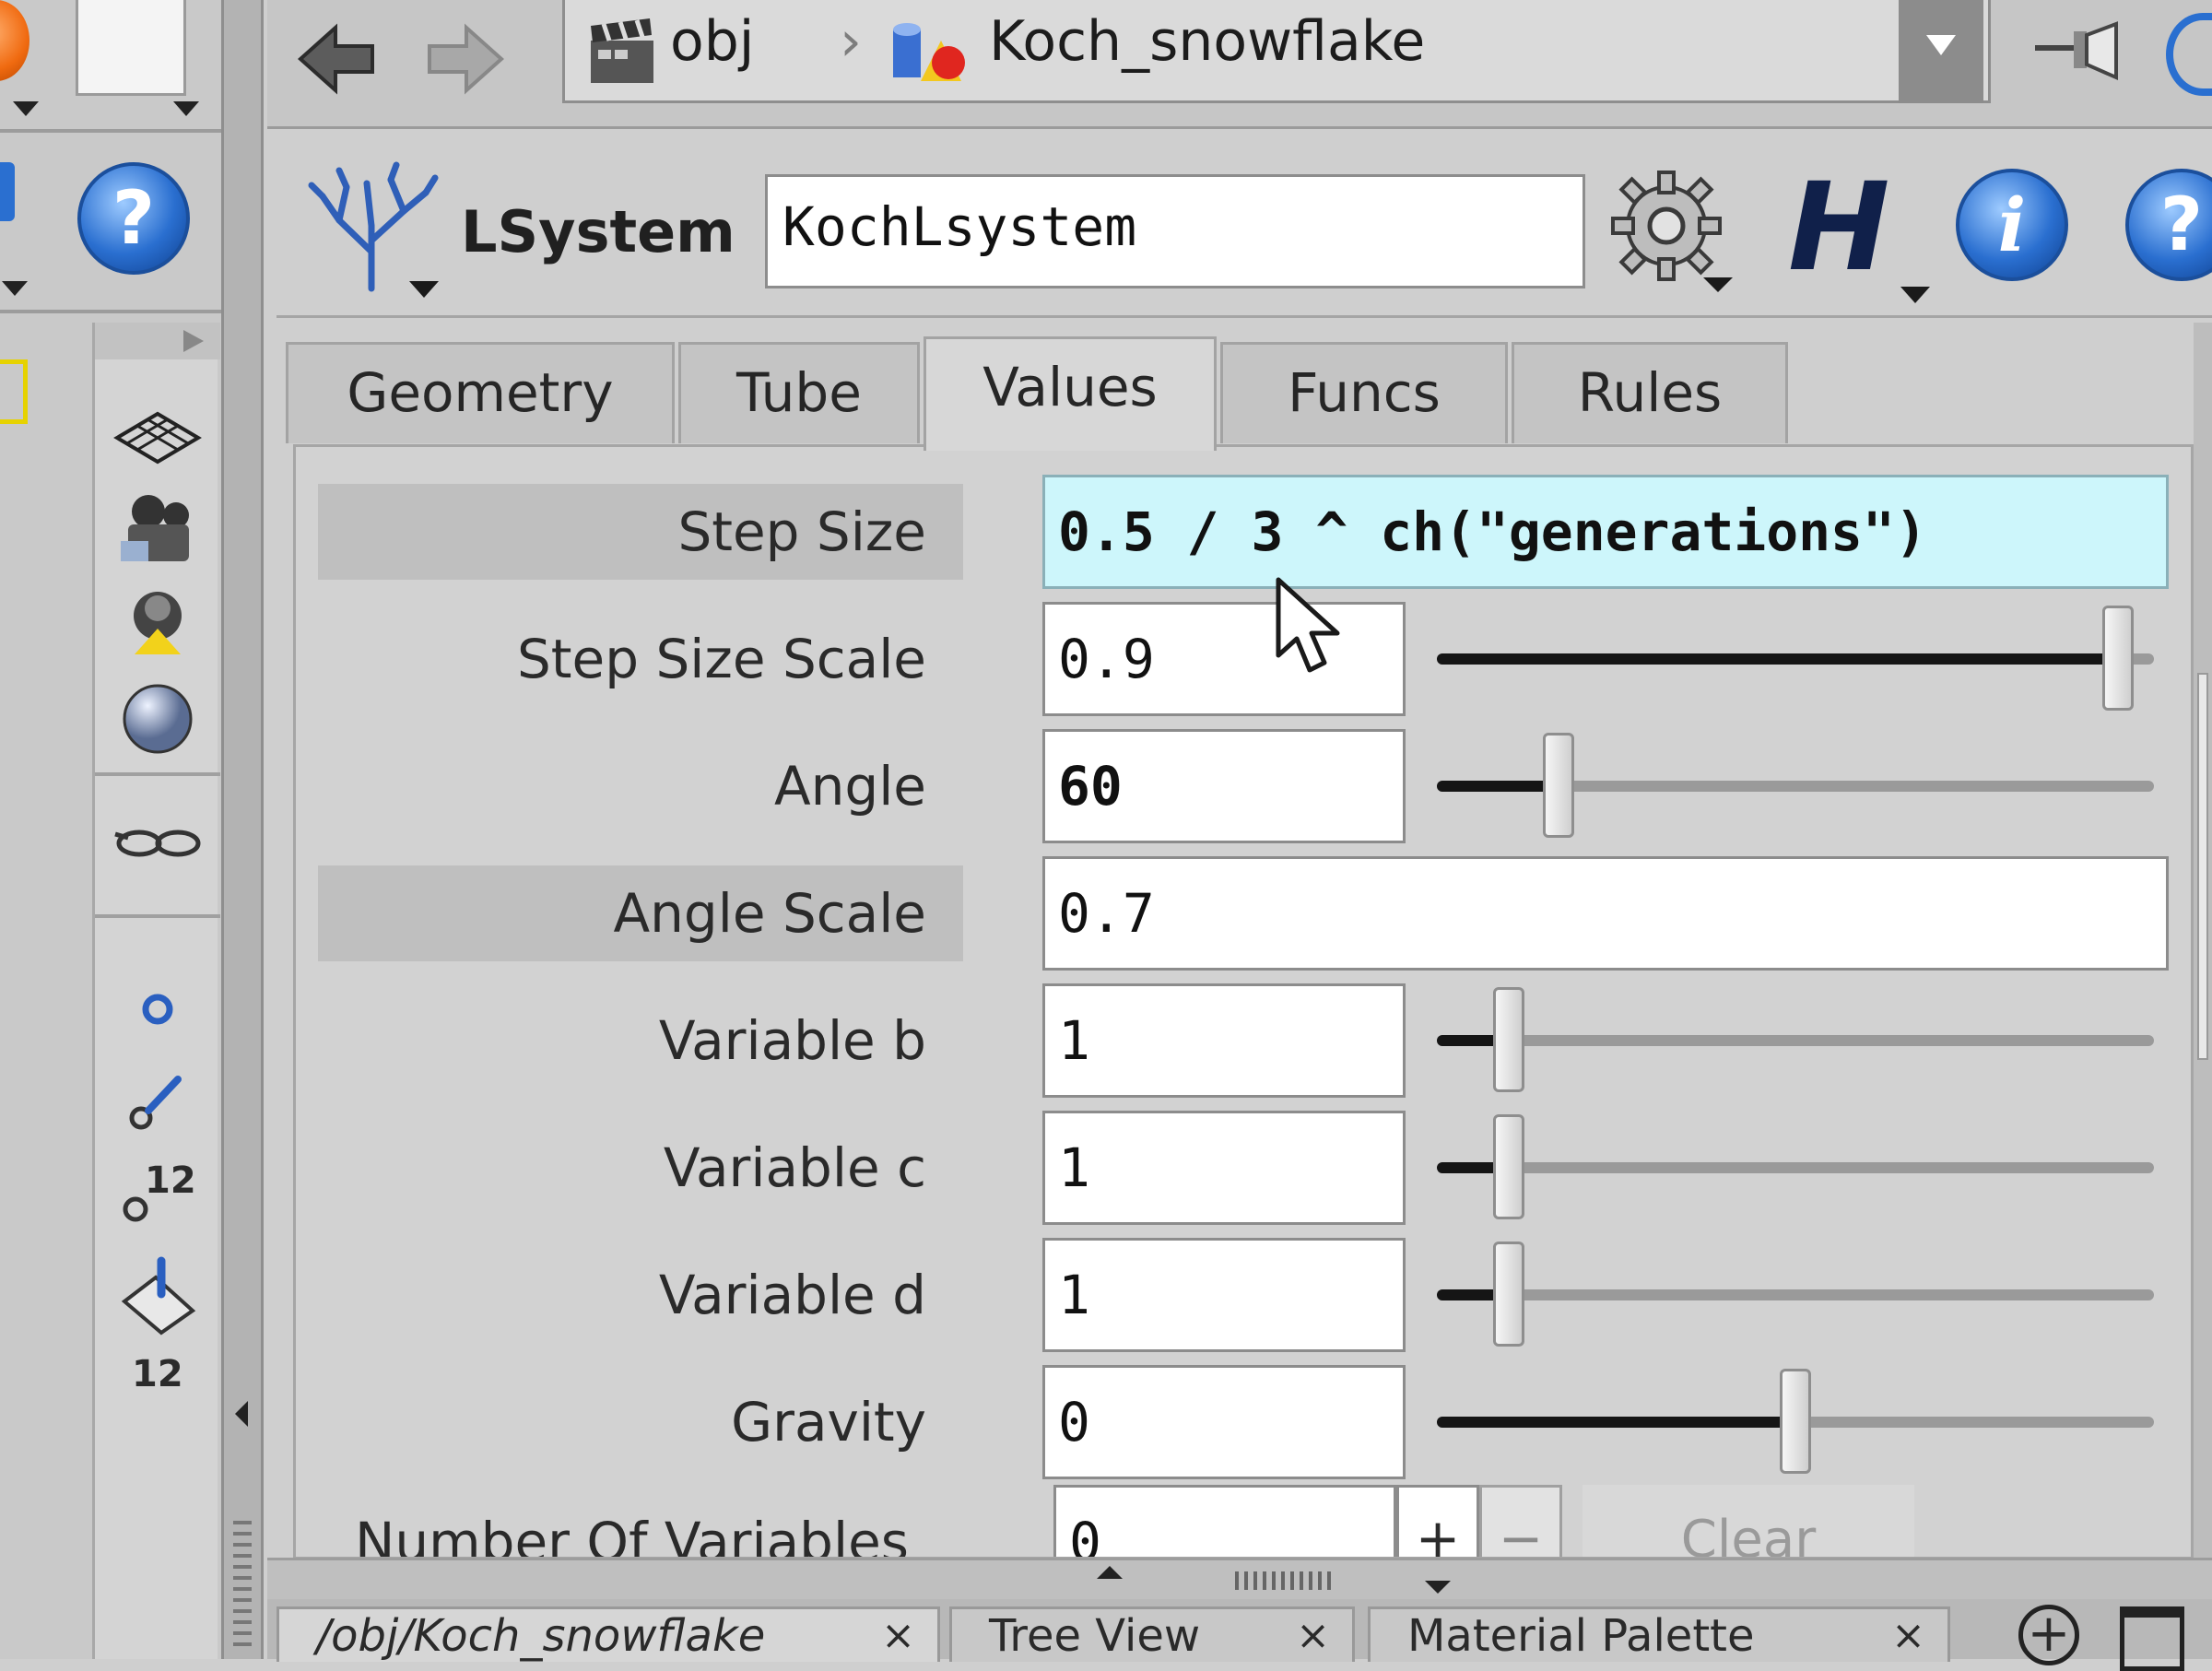  I want to click on angle-scale-field: 0.7, so click(1605, 913).